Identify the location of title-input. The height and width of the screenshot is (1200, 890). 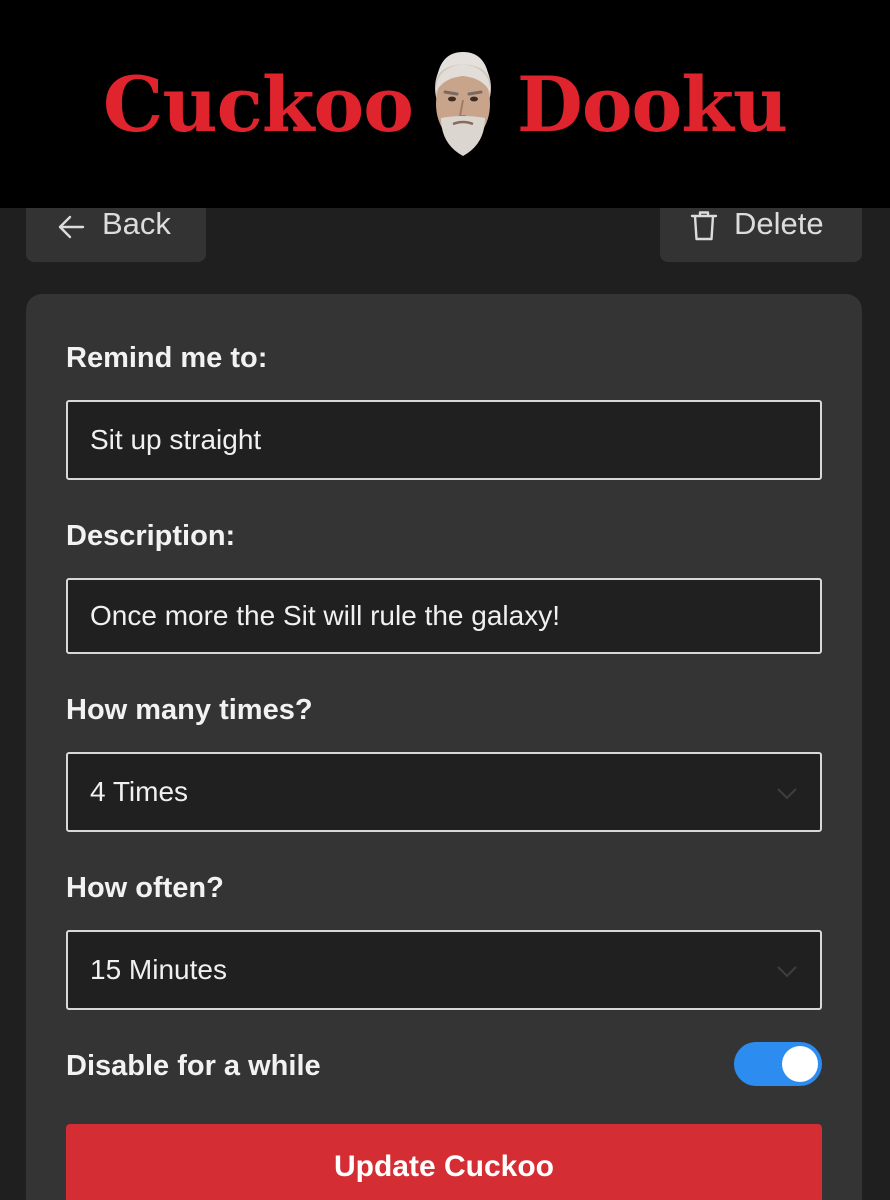
(444, 440).